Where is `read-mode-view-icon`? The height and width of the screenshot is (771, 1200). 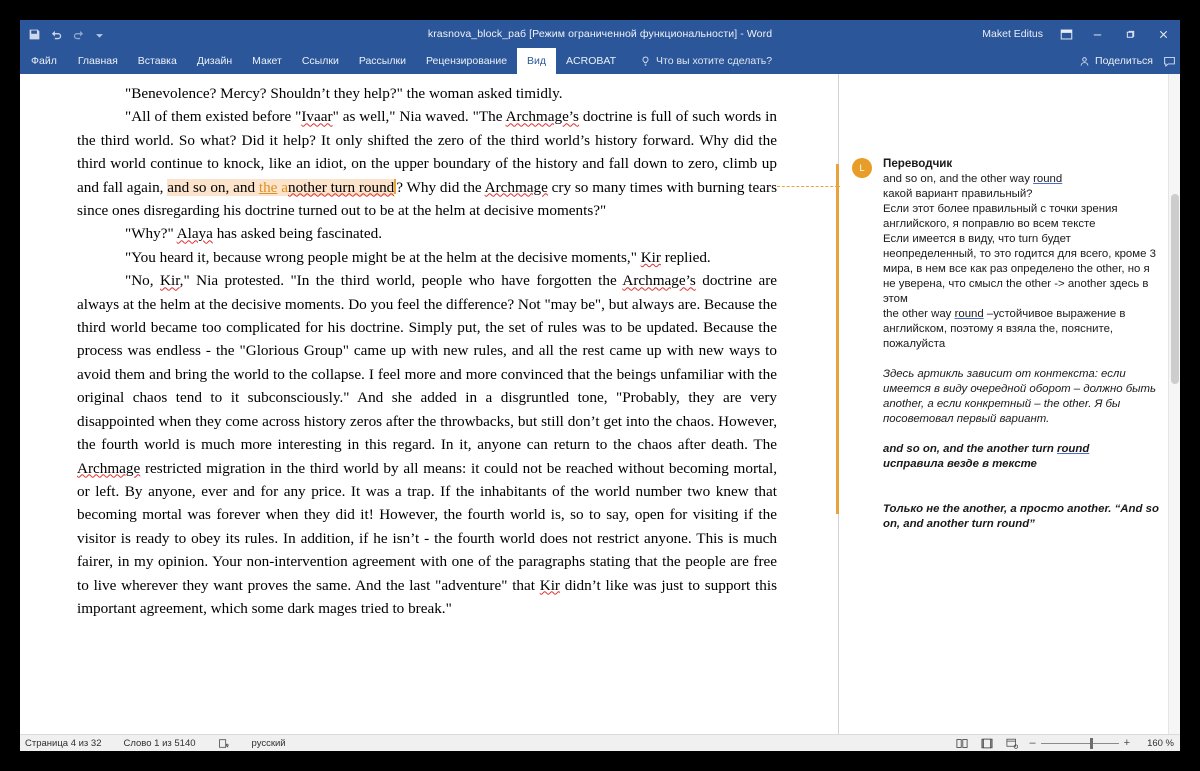
read-mode-view-icon is located at coordinates (961, 744).